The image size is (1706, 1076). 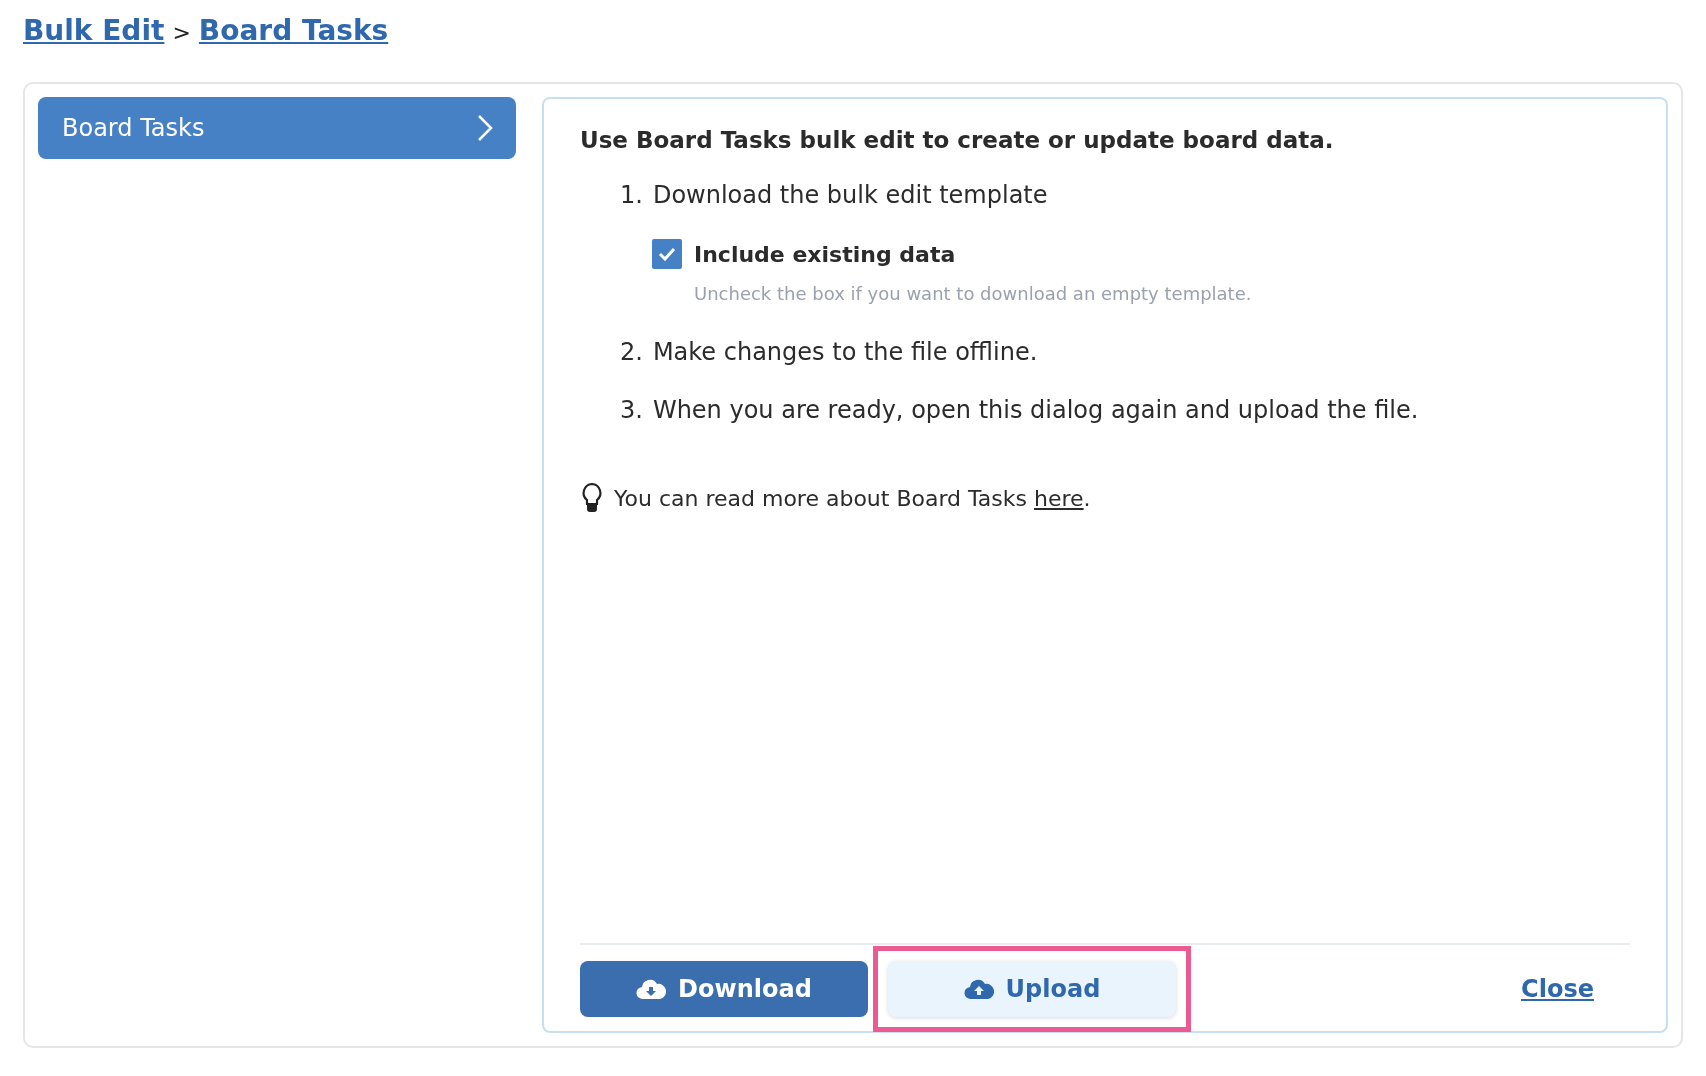 What do you see at coordinates (973, 293) in the screenshot?
I see `checkbox-hint: Uncheck the box if you want to download an empty template.` at bounding box center [973, 293].